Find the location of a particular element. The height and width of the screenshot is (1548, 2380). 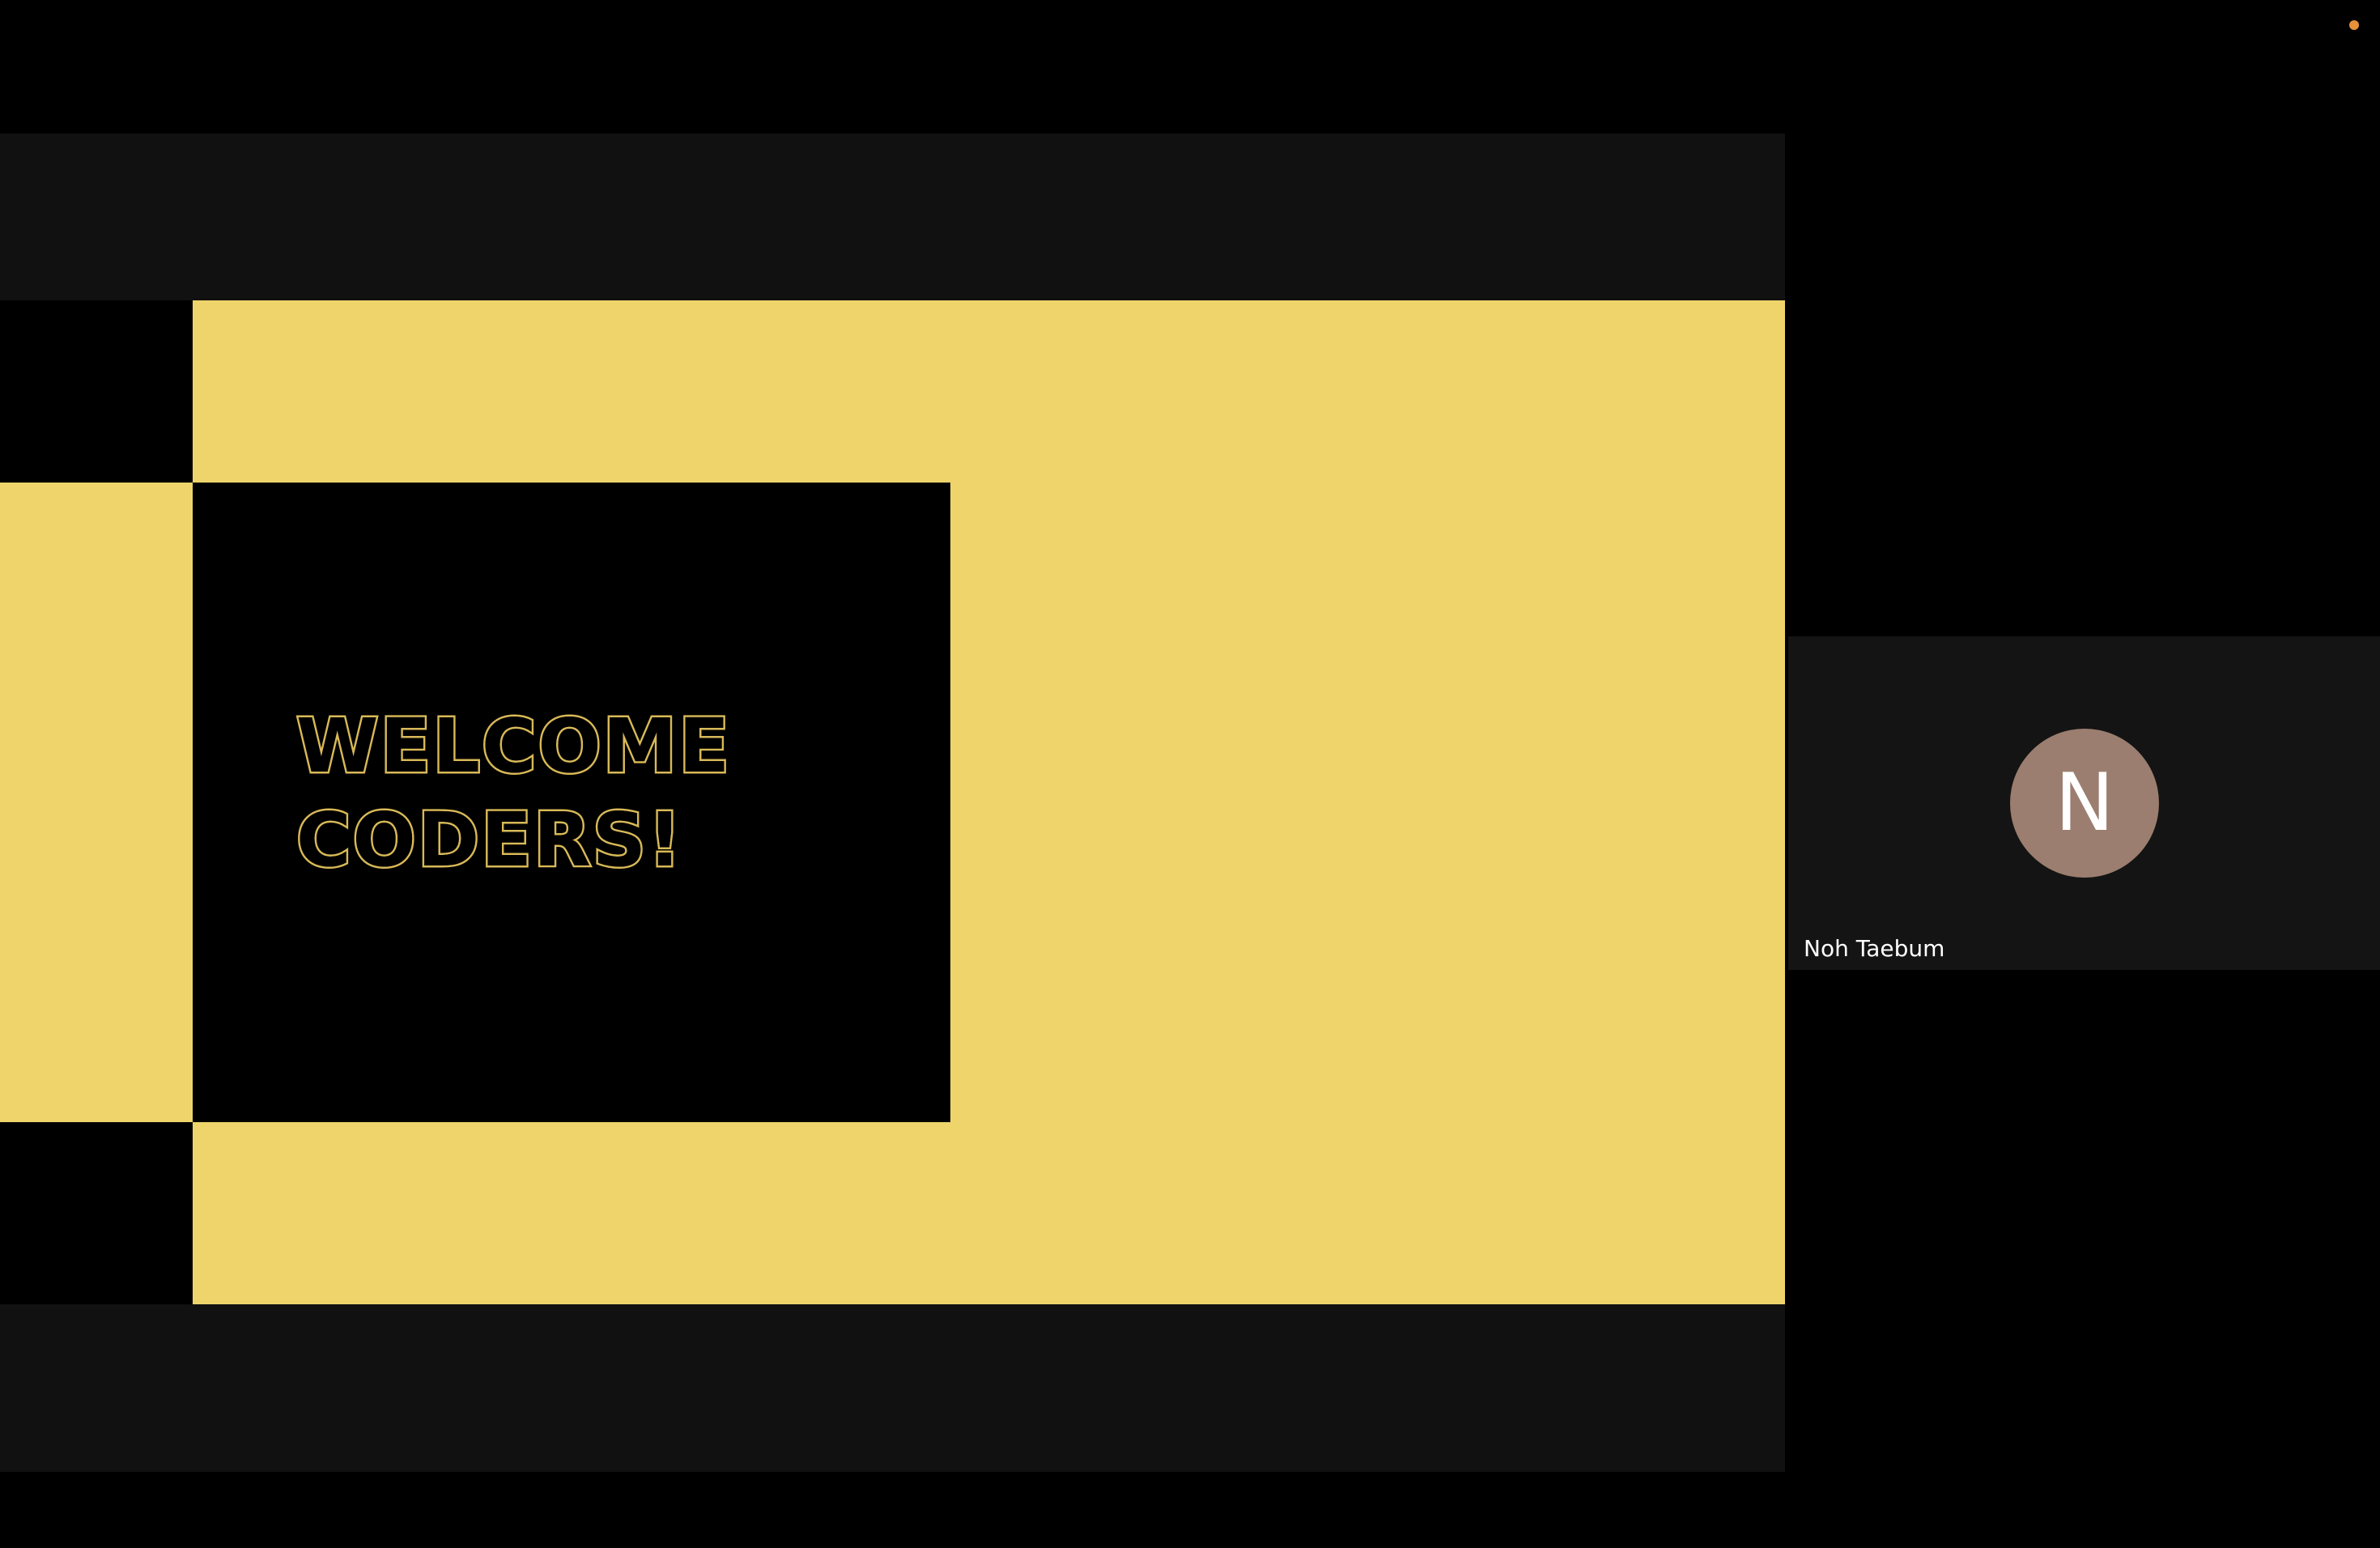

slide-title-line-2: Coders! is located at coordinates (489, 840).